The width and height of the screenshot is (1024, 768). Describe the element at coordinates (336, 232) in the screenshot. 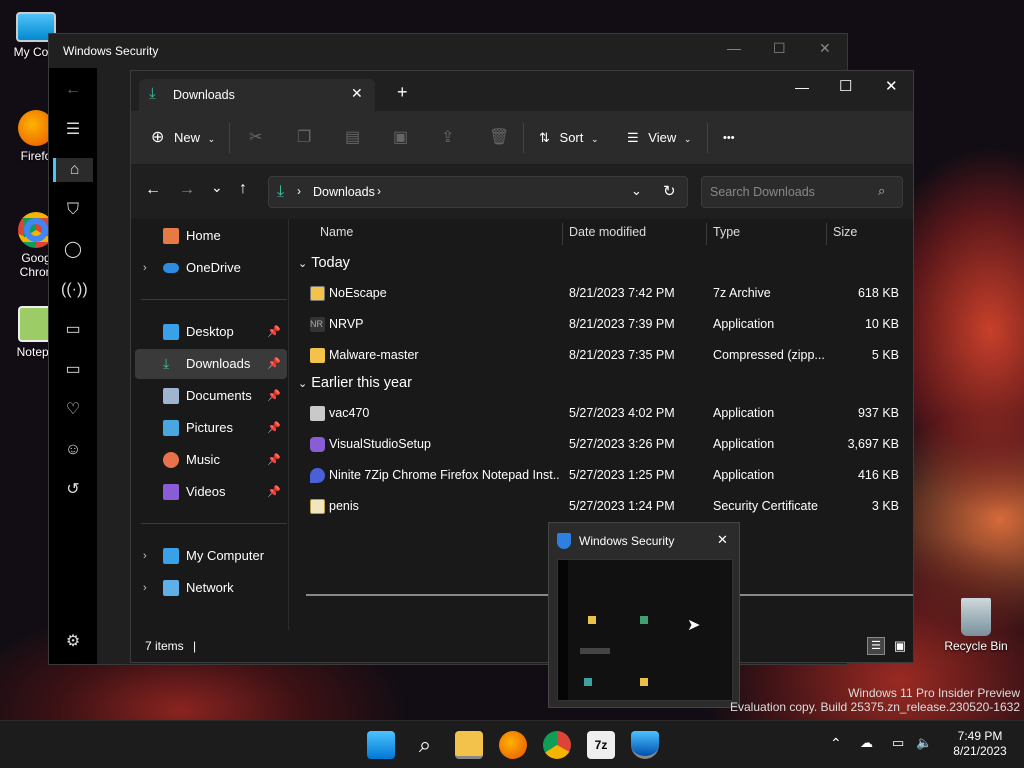

I see `column-header-name: Name` at that location.